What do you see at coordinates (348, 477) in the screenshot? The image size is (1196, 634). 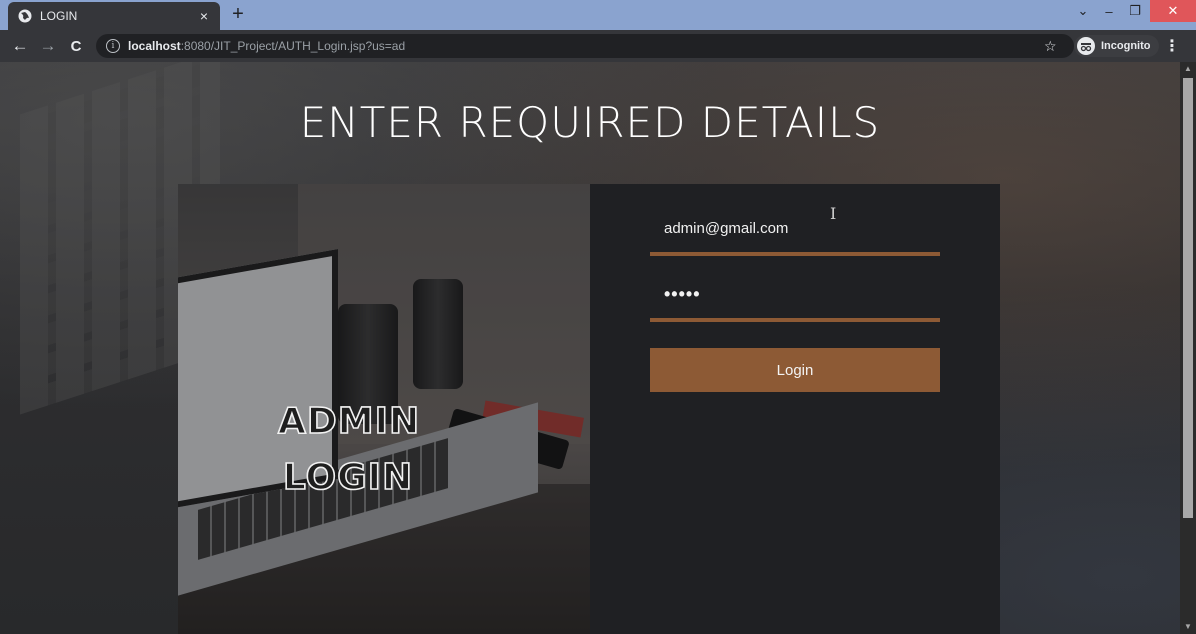 I see `admin-title-line2: LOGIN` at bounding box center [348, 477].